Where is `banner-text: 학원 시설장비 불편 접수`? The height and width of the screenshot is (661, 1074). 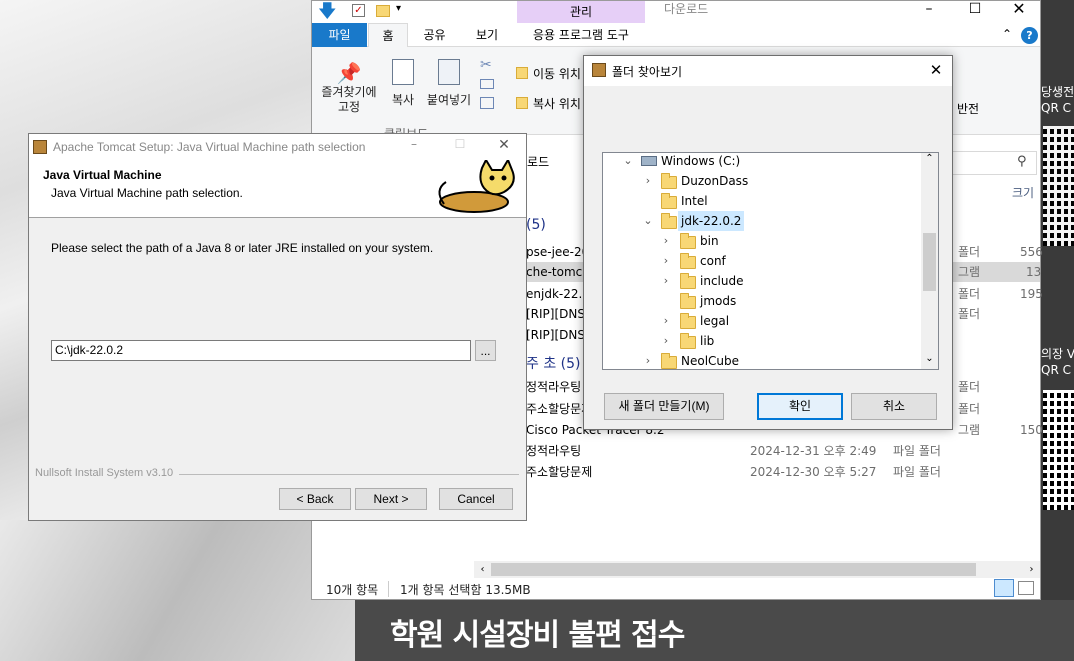
banner-text: 학원 시설장비 불편 접수 is located at coordinates (537, 635).